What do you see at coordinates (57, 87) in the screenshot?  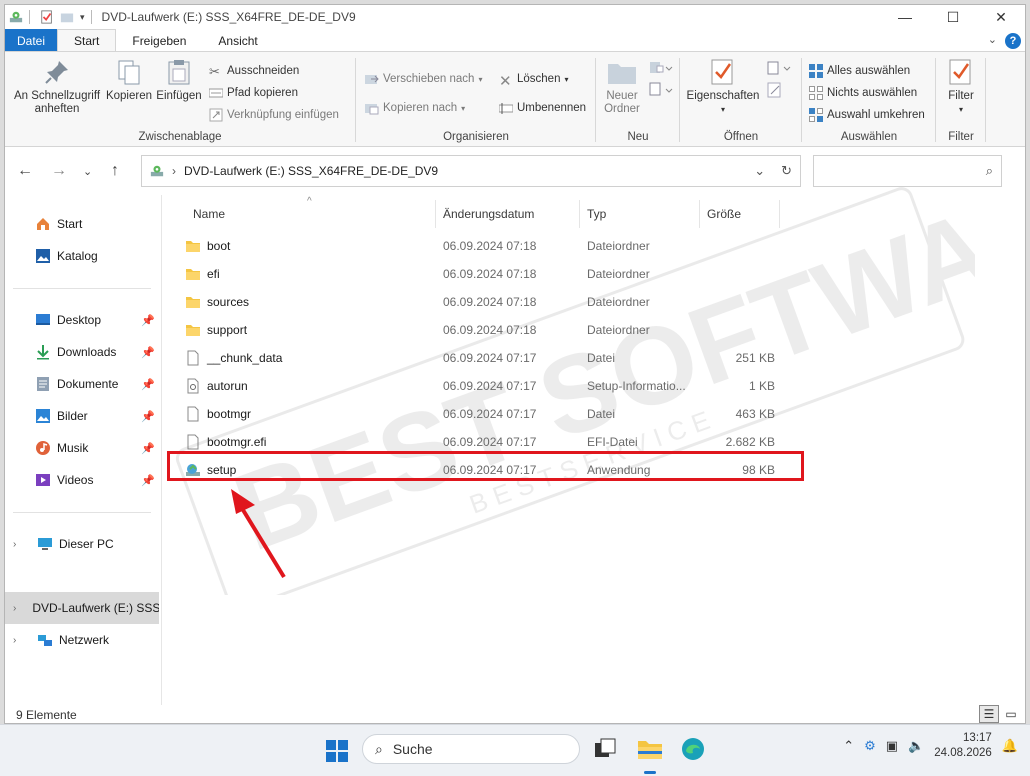 I see `pin-quick-access-button: An Schnellzugriff anheften` at bounding box center [57, 87].